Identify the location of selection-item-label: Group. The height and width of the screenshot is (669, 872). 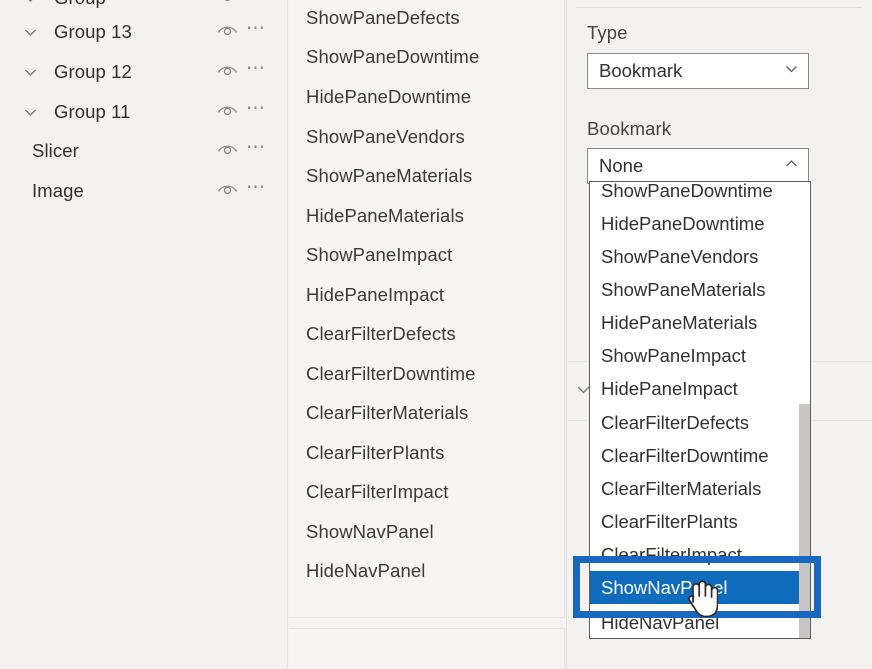
(135, 4).